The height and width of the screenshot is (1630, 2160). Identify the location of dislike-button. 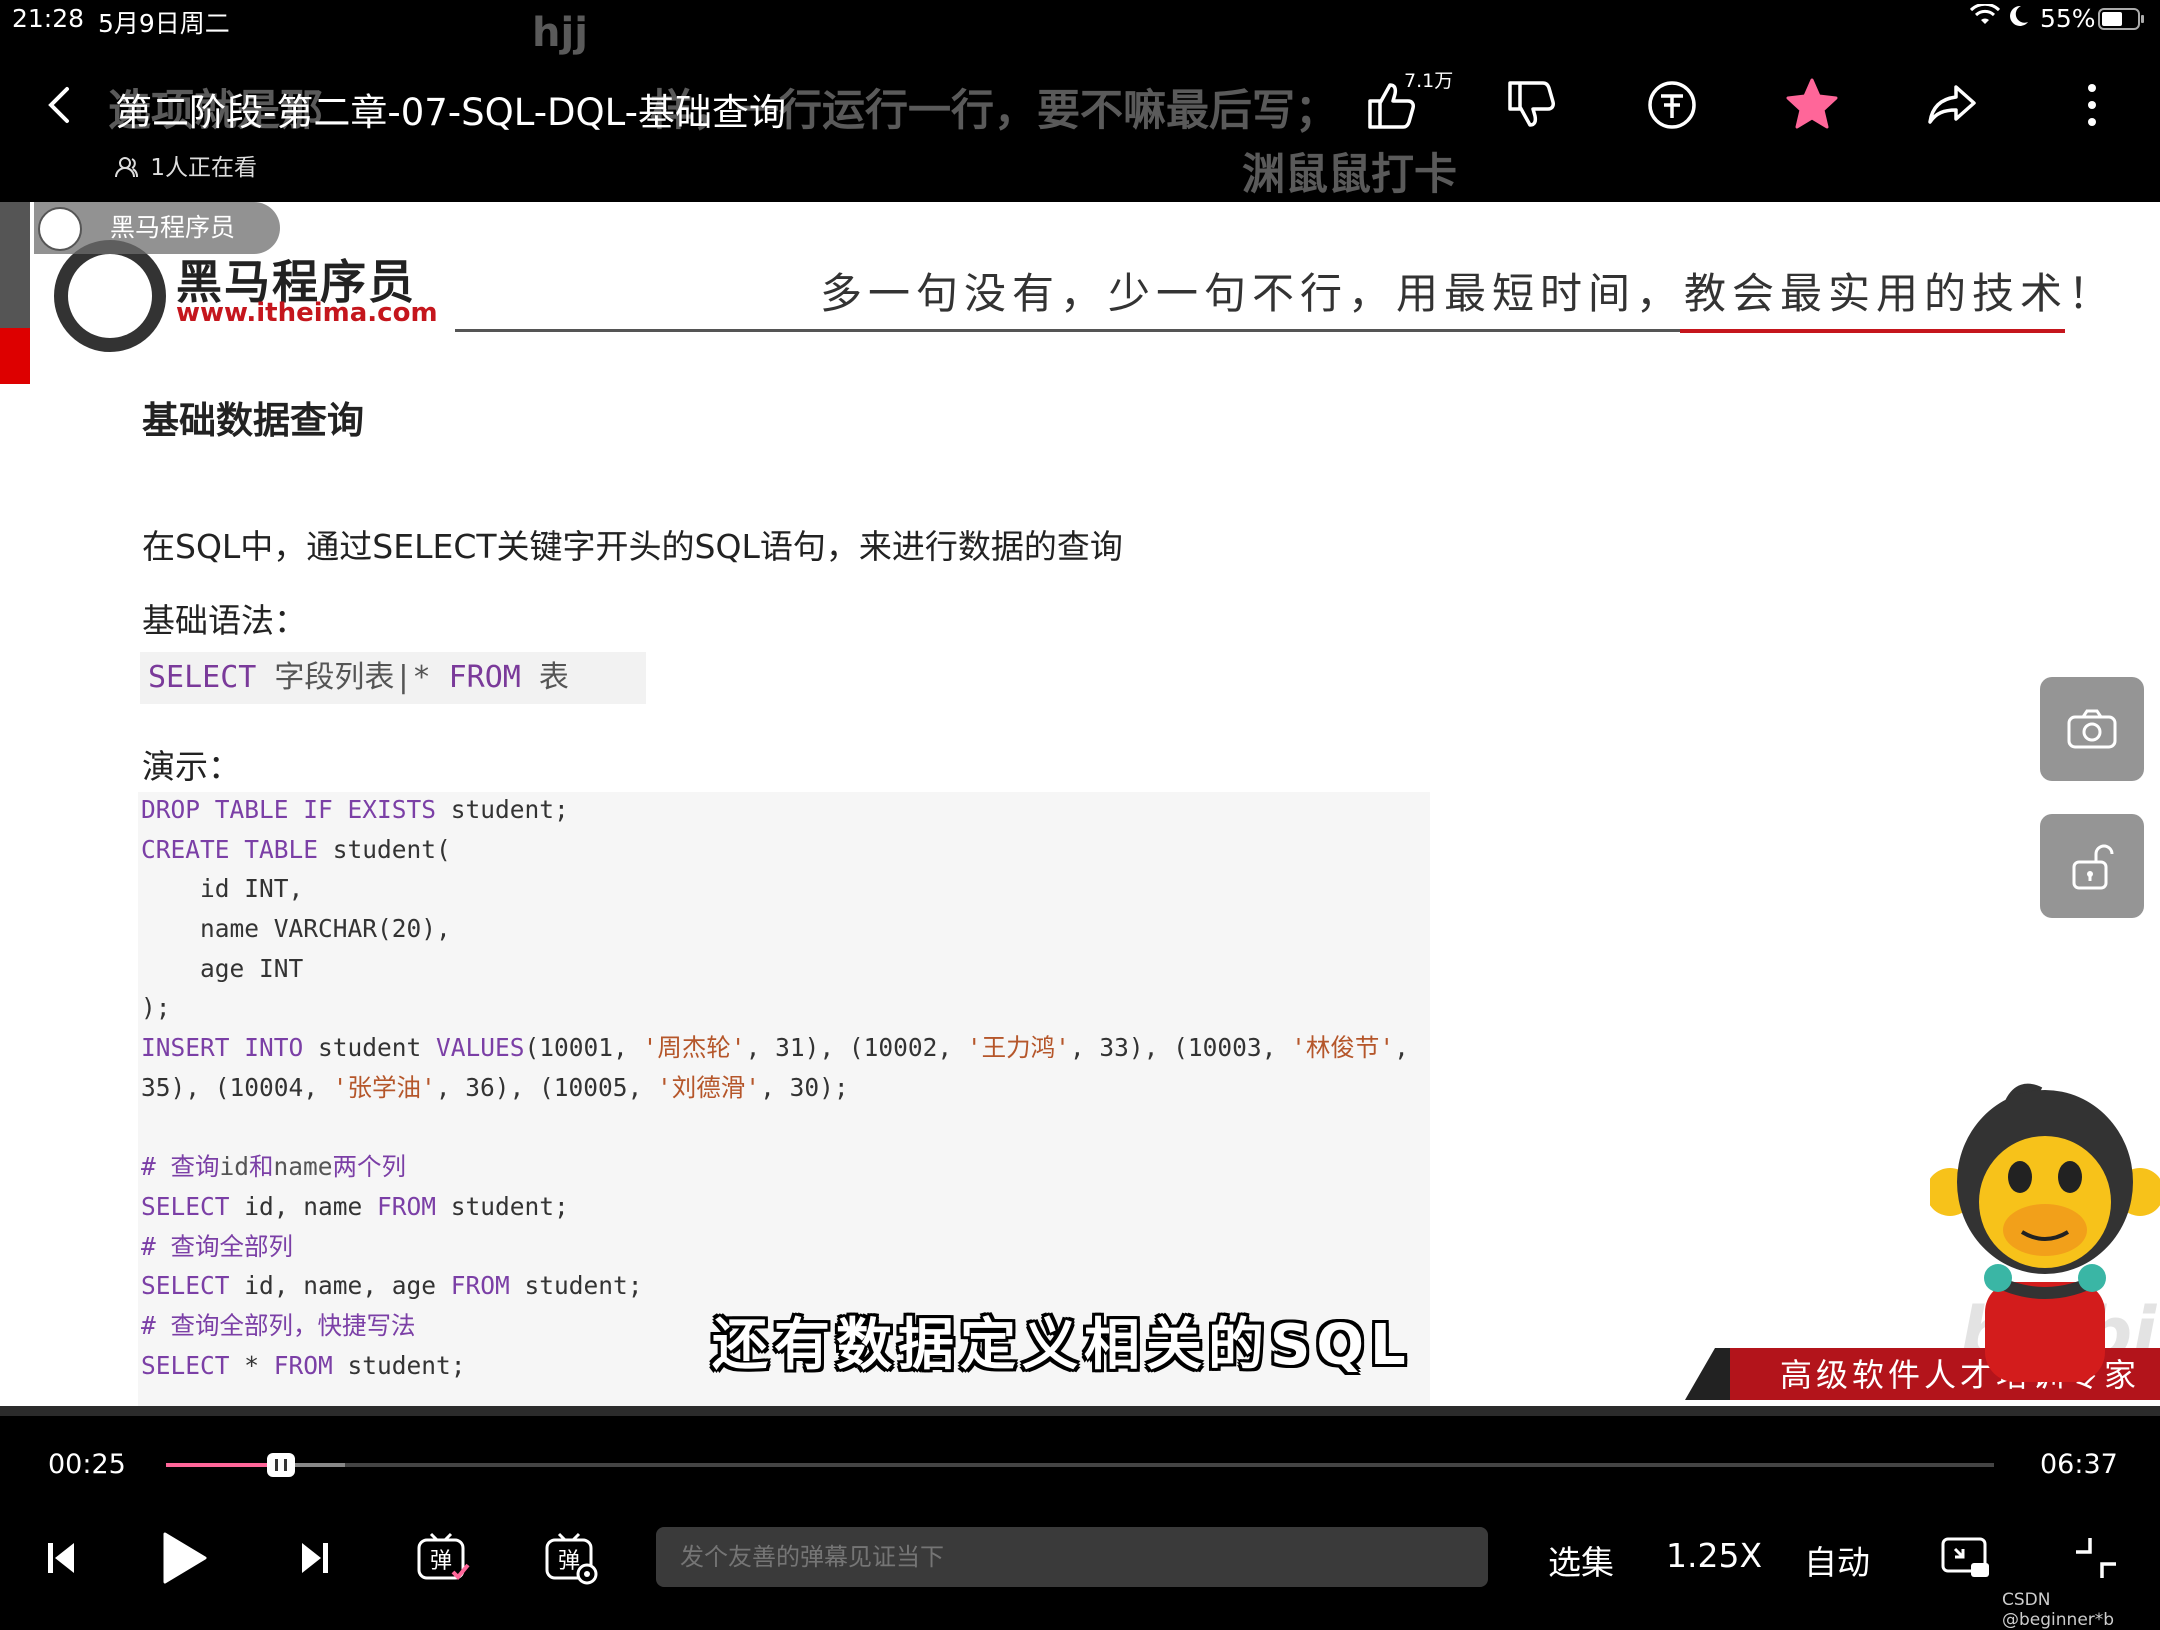
(1532, 105).